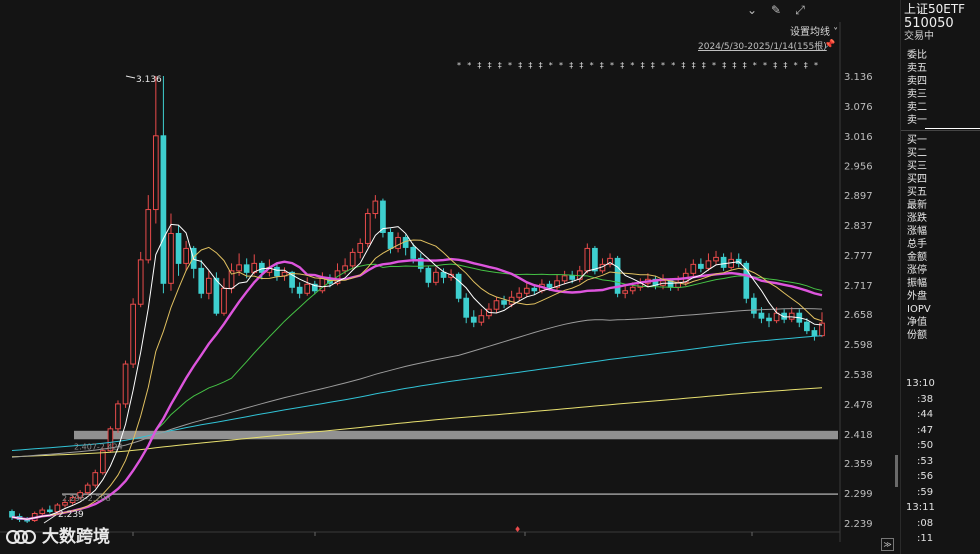 Image resolution: width=980 pixels, height=554 pixels. I want to click on quote-row: 买一, so click(917, 140).